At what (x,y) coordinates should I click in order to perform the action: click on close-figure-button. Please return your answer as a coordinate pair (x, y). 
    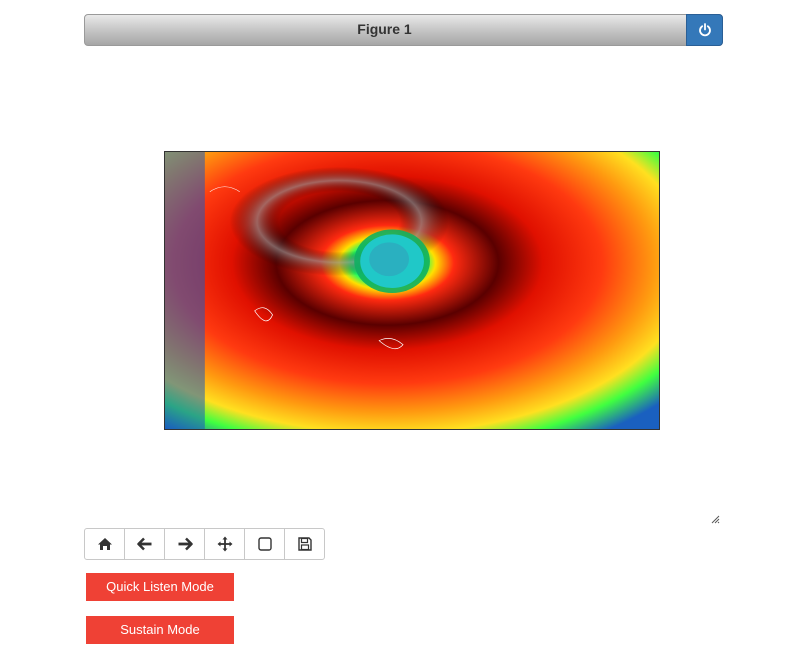
    Looking at the image, I should click on (704, 30).